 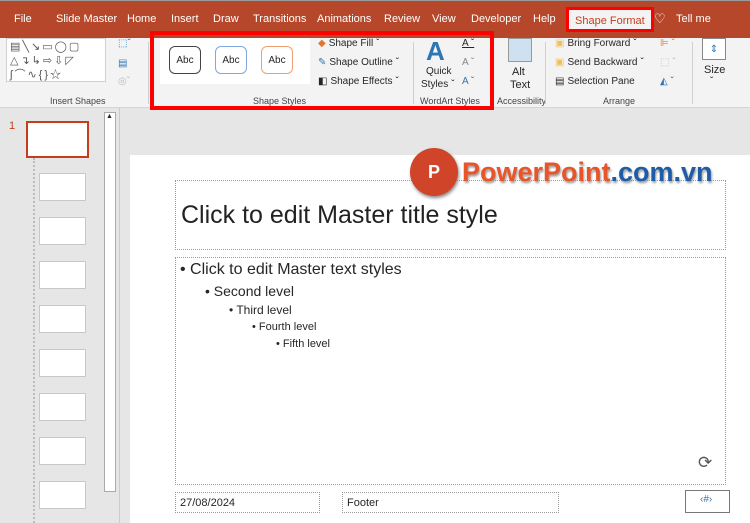 I want to click on powerpoint-logo-icon: P, so click(x=434, y=172).